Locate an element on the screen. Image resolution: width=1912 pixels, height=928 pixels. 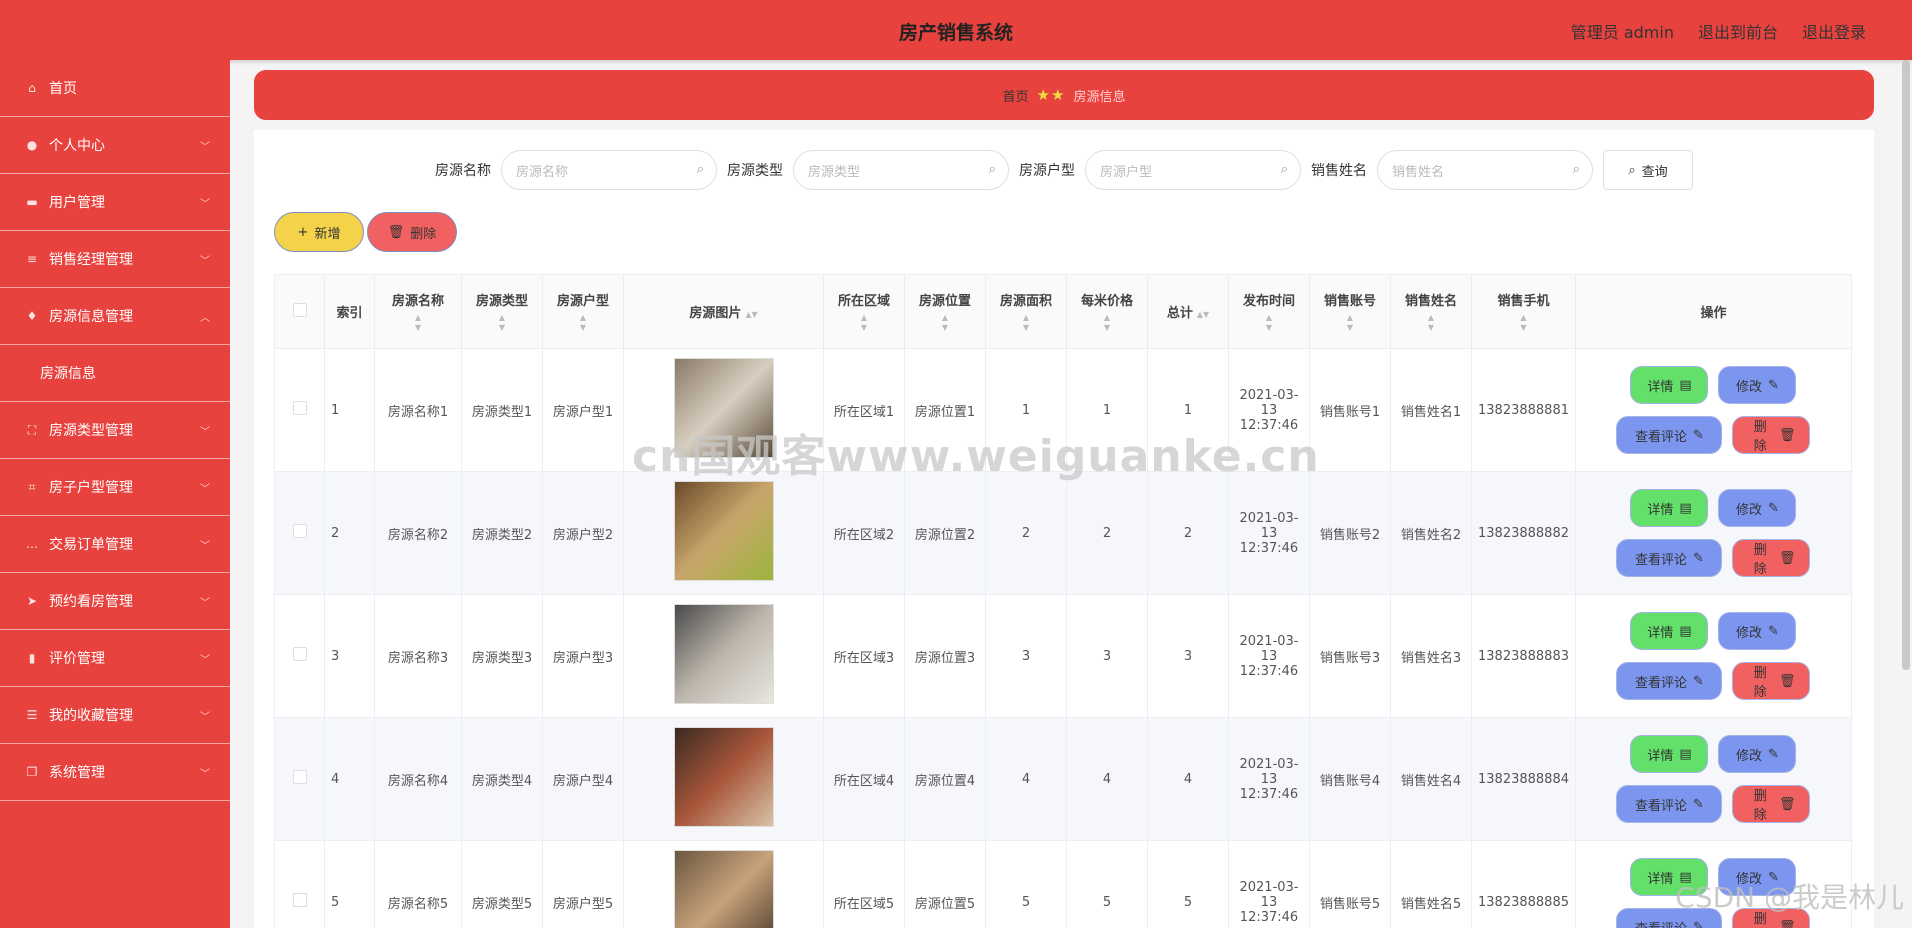
sidebar-item-3: ≡ 销售经理管理 ﹀ is located at coordinates (115, 259).